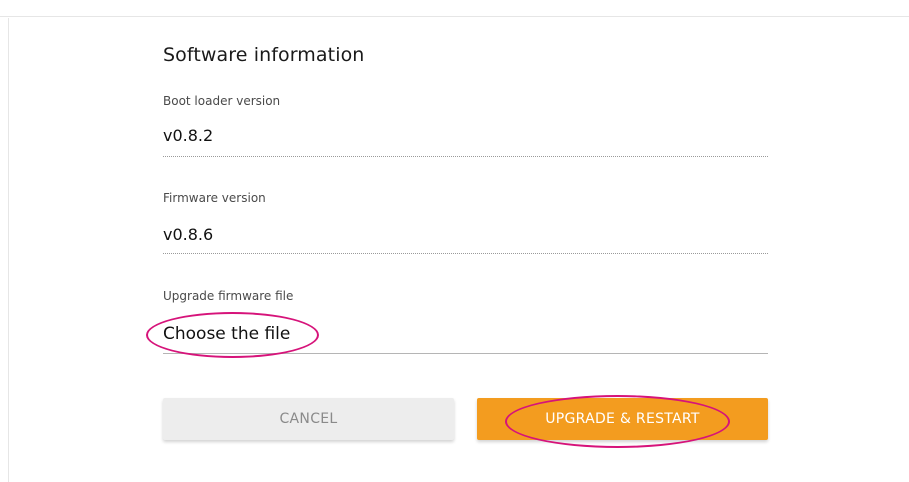  What do you see at coordinates (264, 55) in the screenshot?
I see `section-title: Software information` at bounding box center [264, 55].